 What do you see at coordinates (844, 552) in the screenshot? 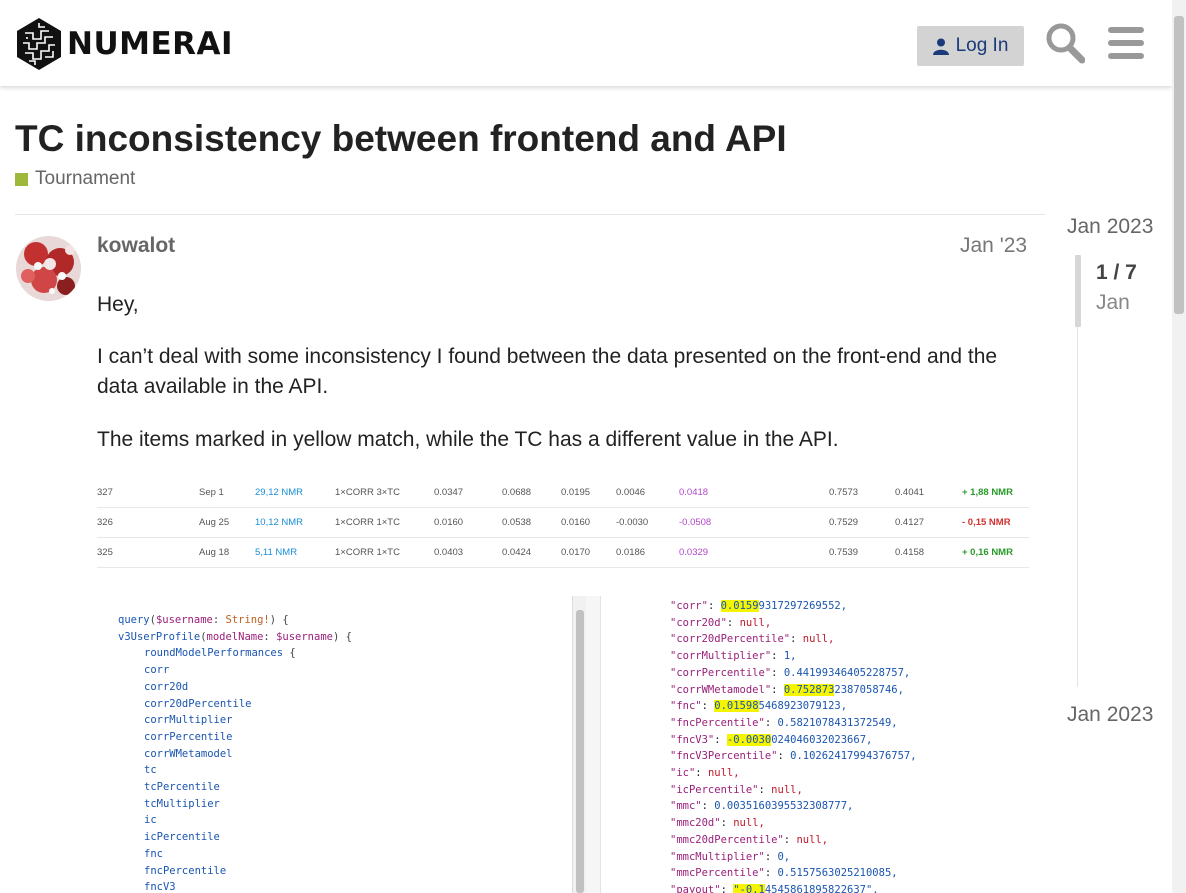
I see `table-cell: 0.7539` at bounding box center [844, 552].